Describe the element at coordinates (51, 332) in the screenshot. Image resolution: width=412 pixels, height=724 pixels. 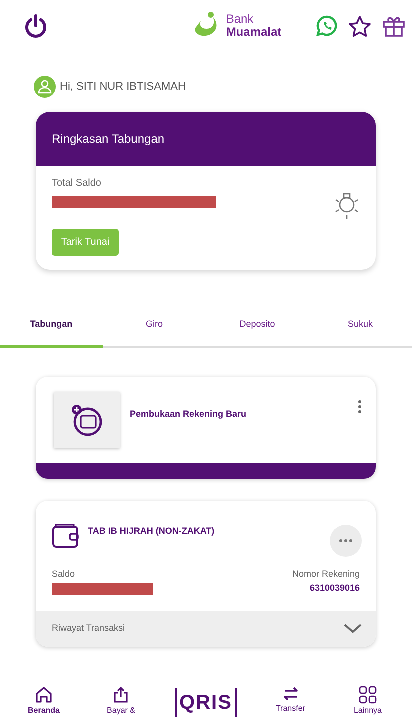
I see `tab: Tabungan` at that location.